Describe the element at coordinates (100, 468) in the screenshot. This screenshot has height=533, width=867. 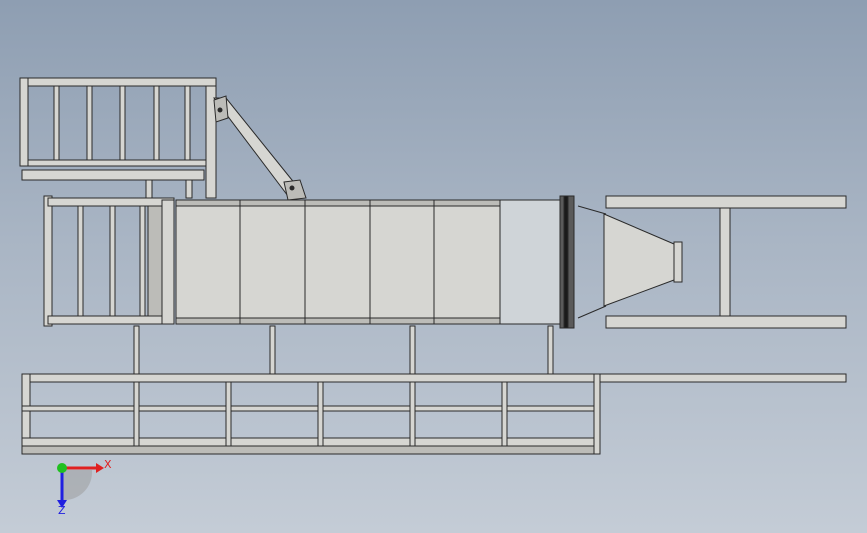
I see `x-axis-arrowhead` at that location.